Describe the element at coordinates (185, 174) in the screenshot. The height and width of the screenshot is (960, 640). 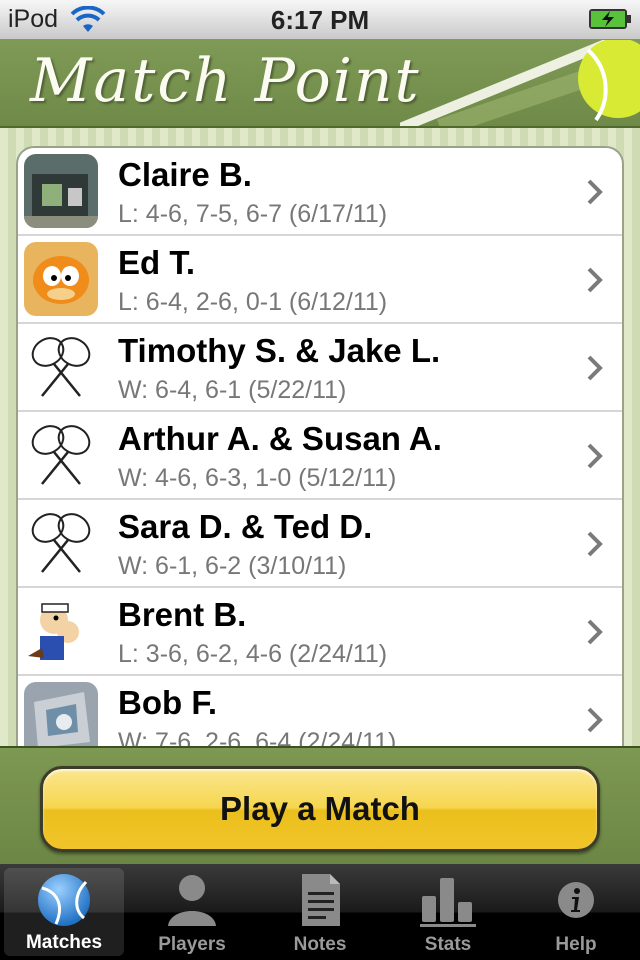
I see `match-name: Claire B.` at that location.